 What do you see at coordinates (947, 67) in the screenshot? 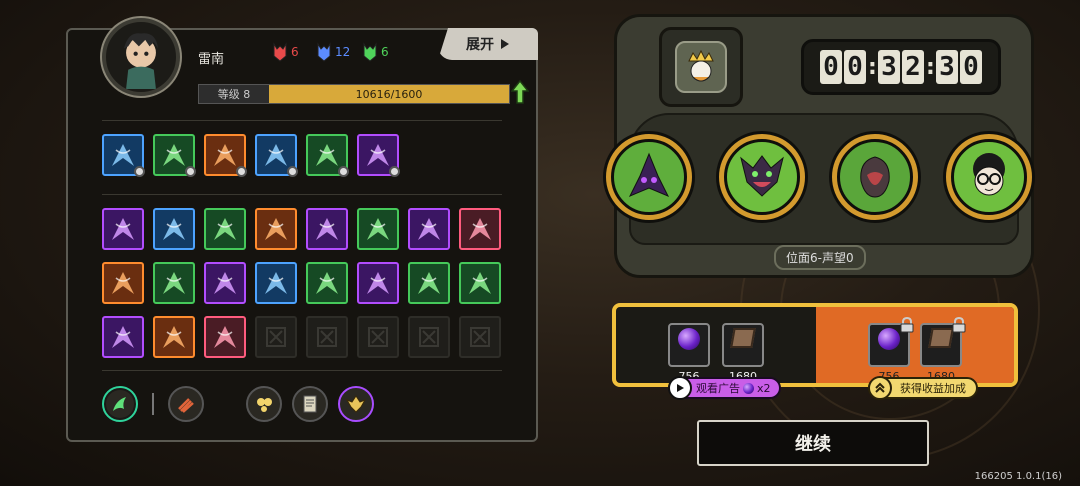
I see `timer-digit: 3` at bounding box center [947, 67].